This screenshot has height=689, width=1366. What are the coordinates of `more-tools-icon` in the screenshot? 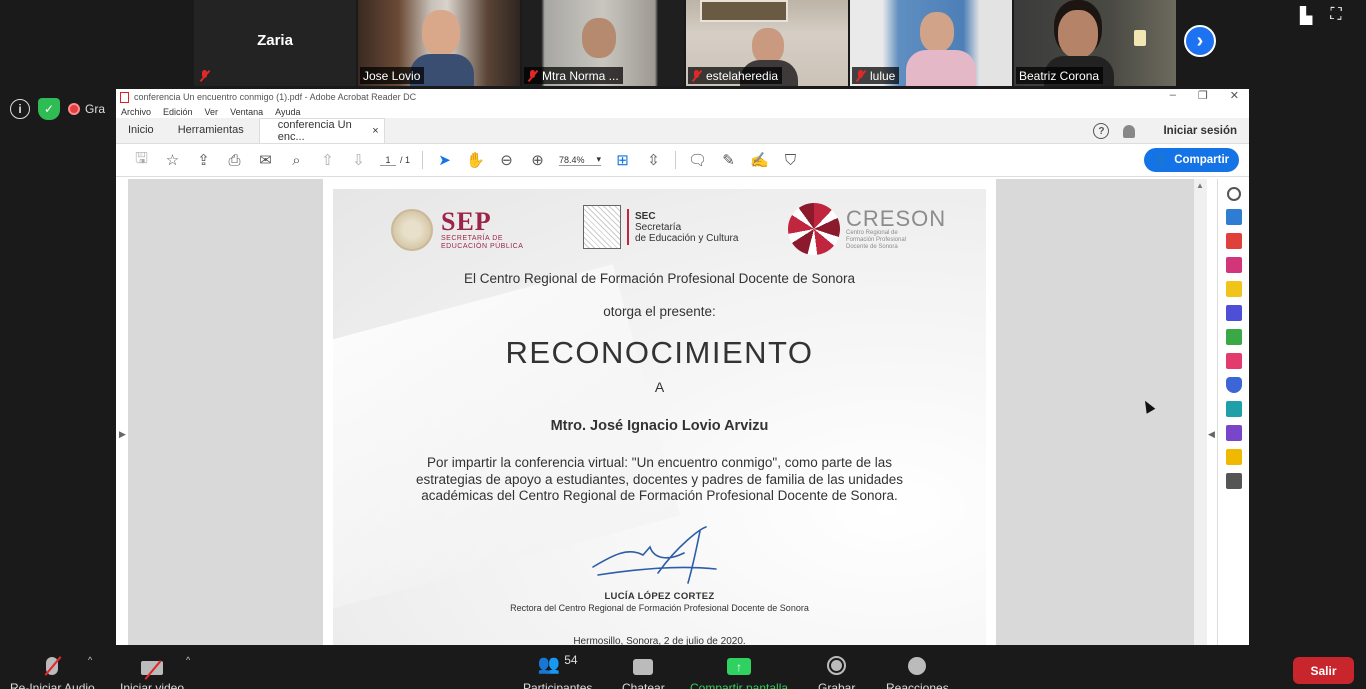 It's located at (1233, 481).